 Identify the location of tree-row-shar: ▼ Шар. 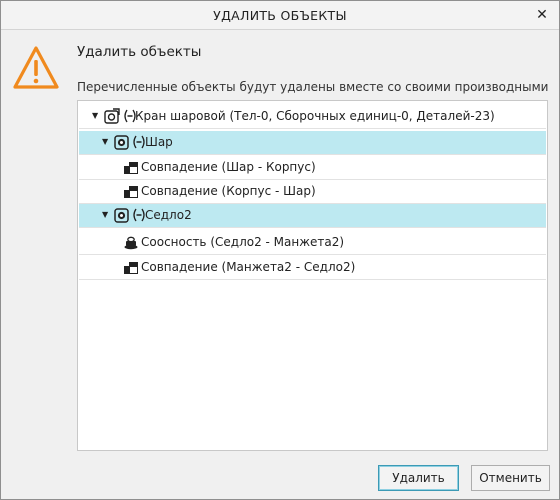
(312, 143).